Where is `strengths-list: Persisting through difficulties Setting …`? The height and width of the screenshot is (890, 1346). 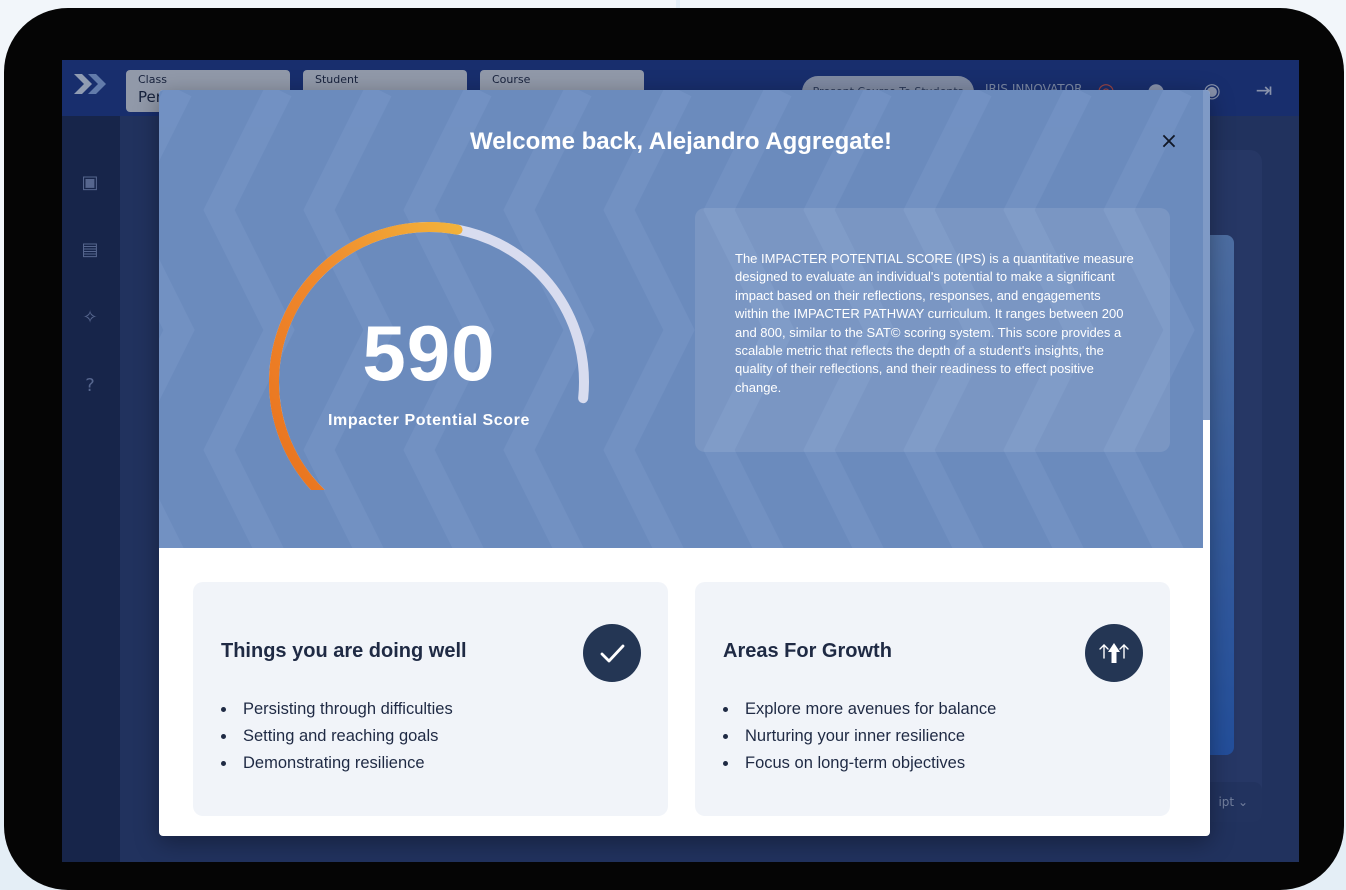
strengths-list: Persisting through difficulties Setting … is located at coordinates (337, 736).